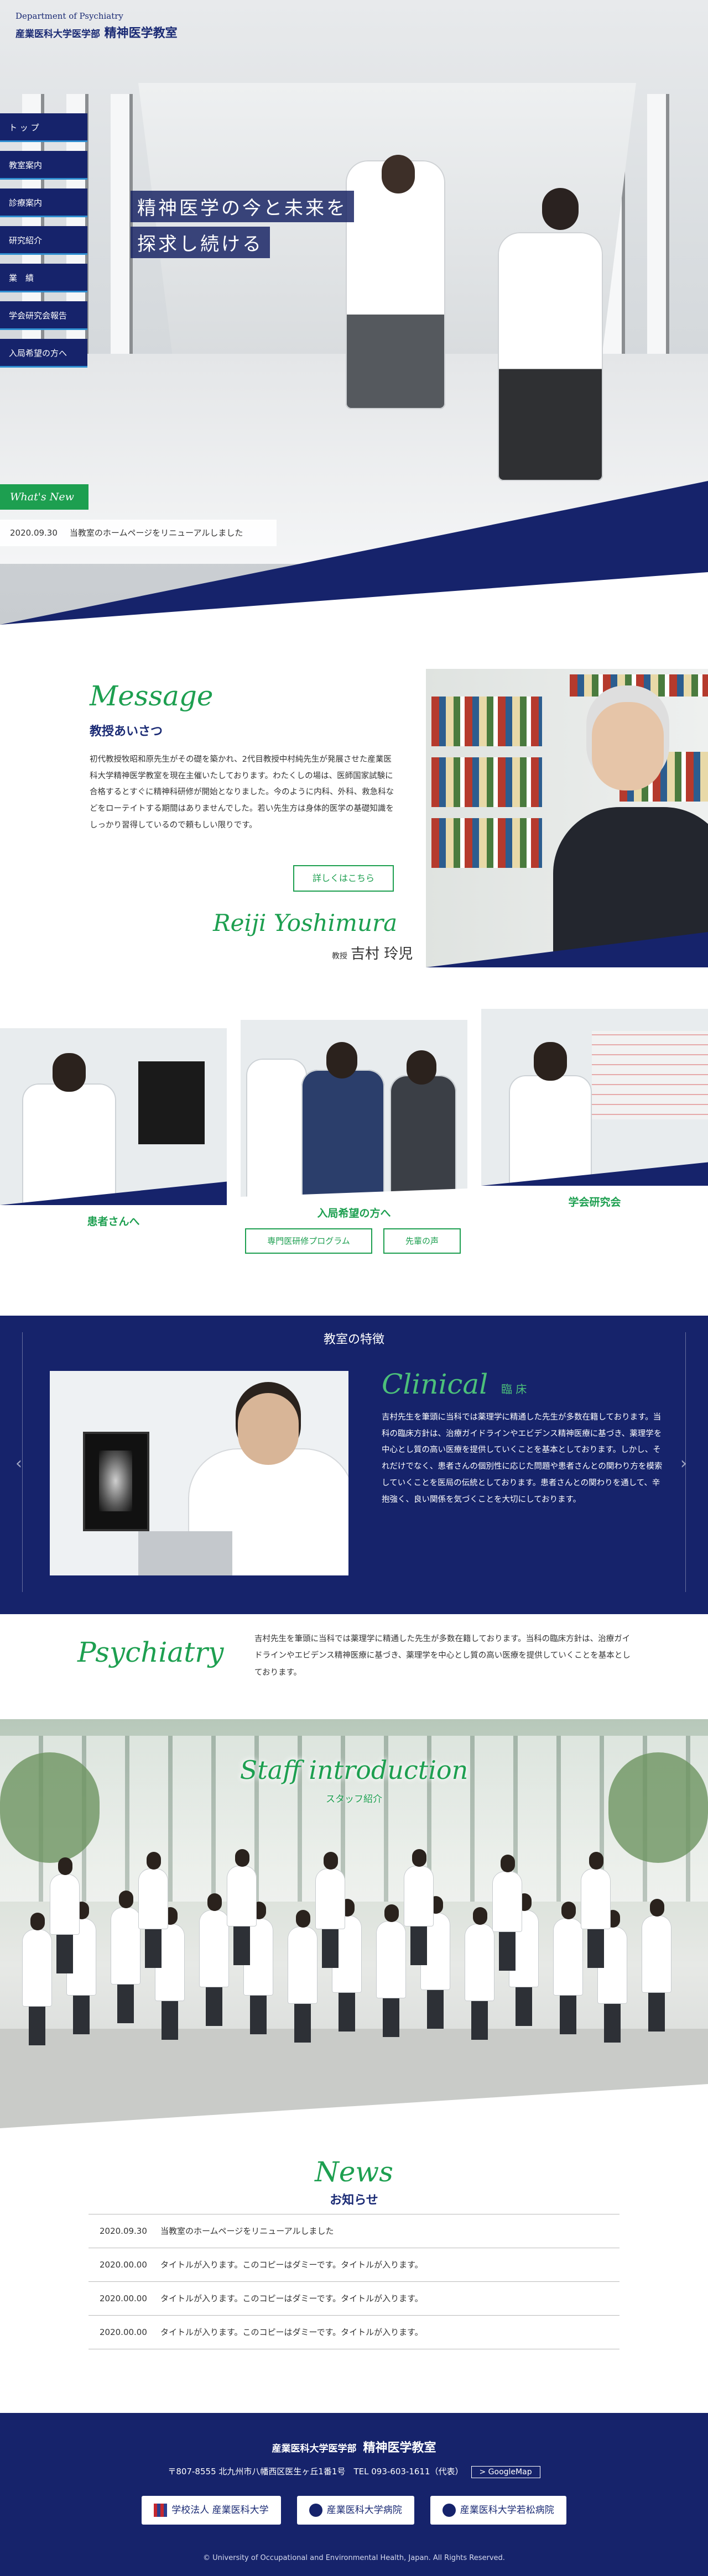  I want to click on footer-link-label: 産業医科大学病院, so click(364, 2510).